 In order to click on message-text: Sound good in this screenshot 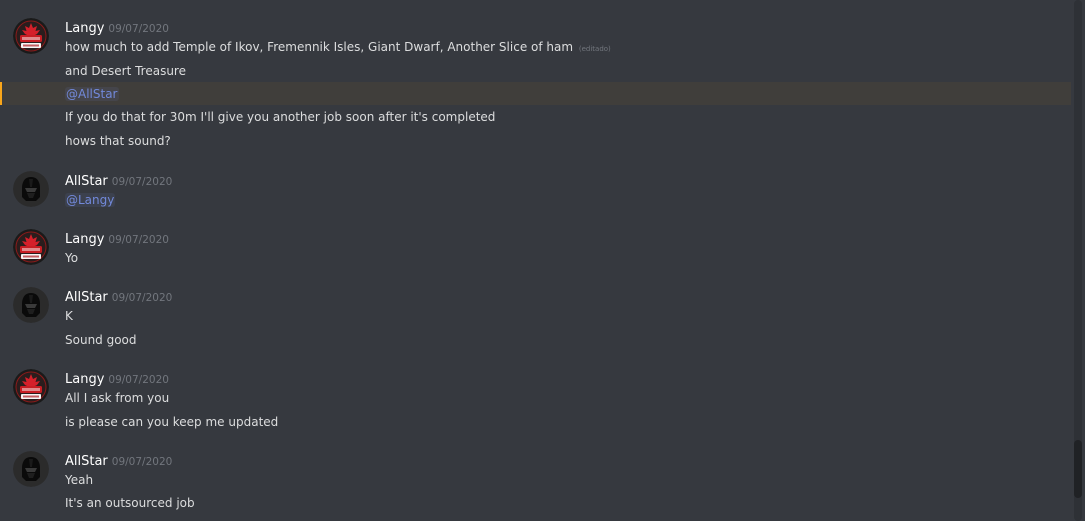, I will do `click(101, 340)`.